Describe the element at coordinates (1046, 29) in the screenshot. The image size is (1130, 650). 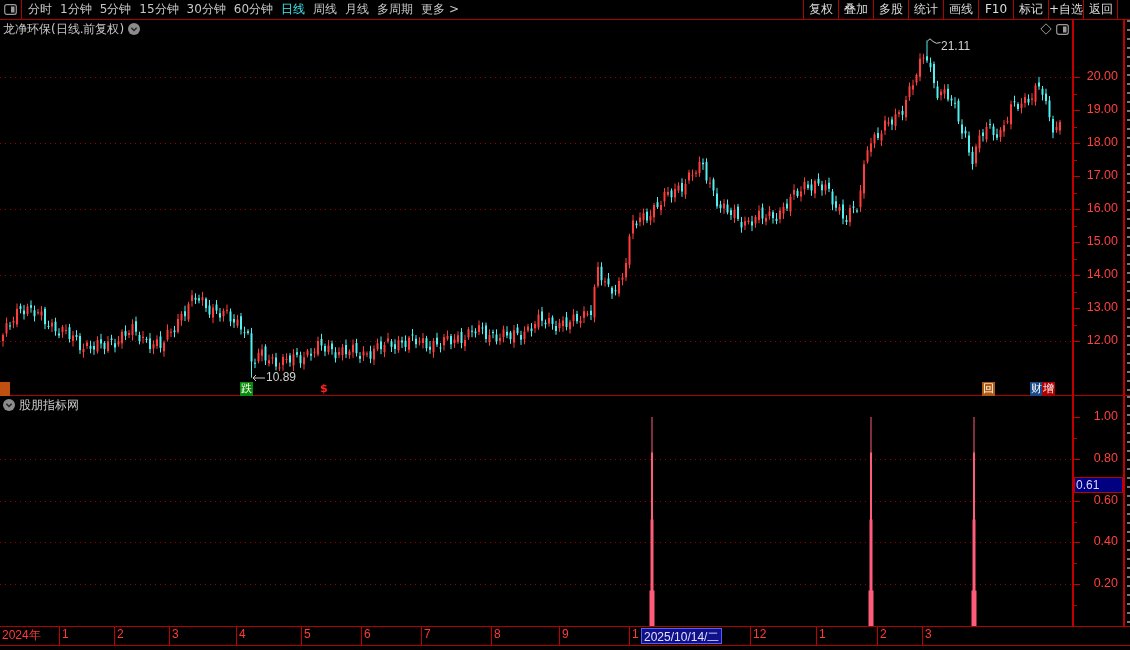
I see `diamond-icon` at that location.